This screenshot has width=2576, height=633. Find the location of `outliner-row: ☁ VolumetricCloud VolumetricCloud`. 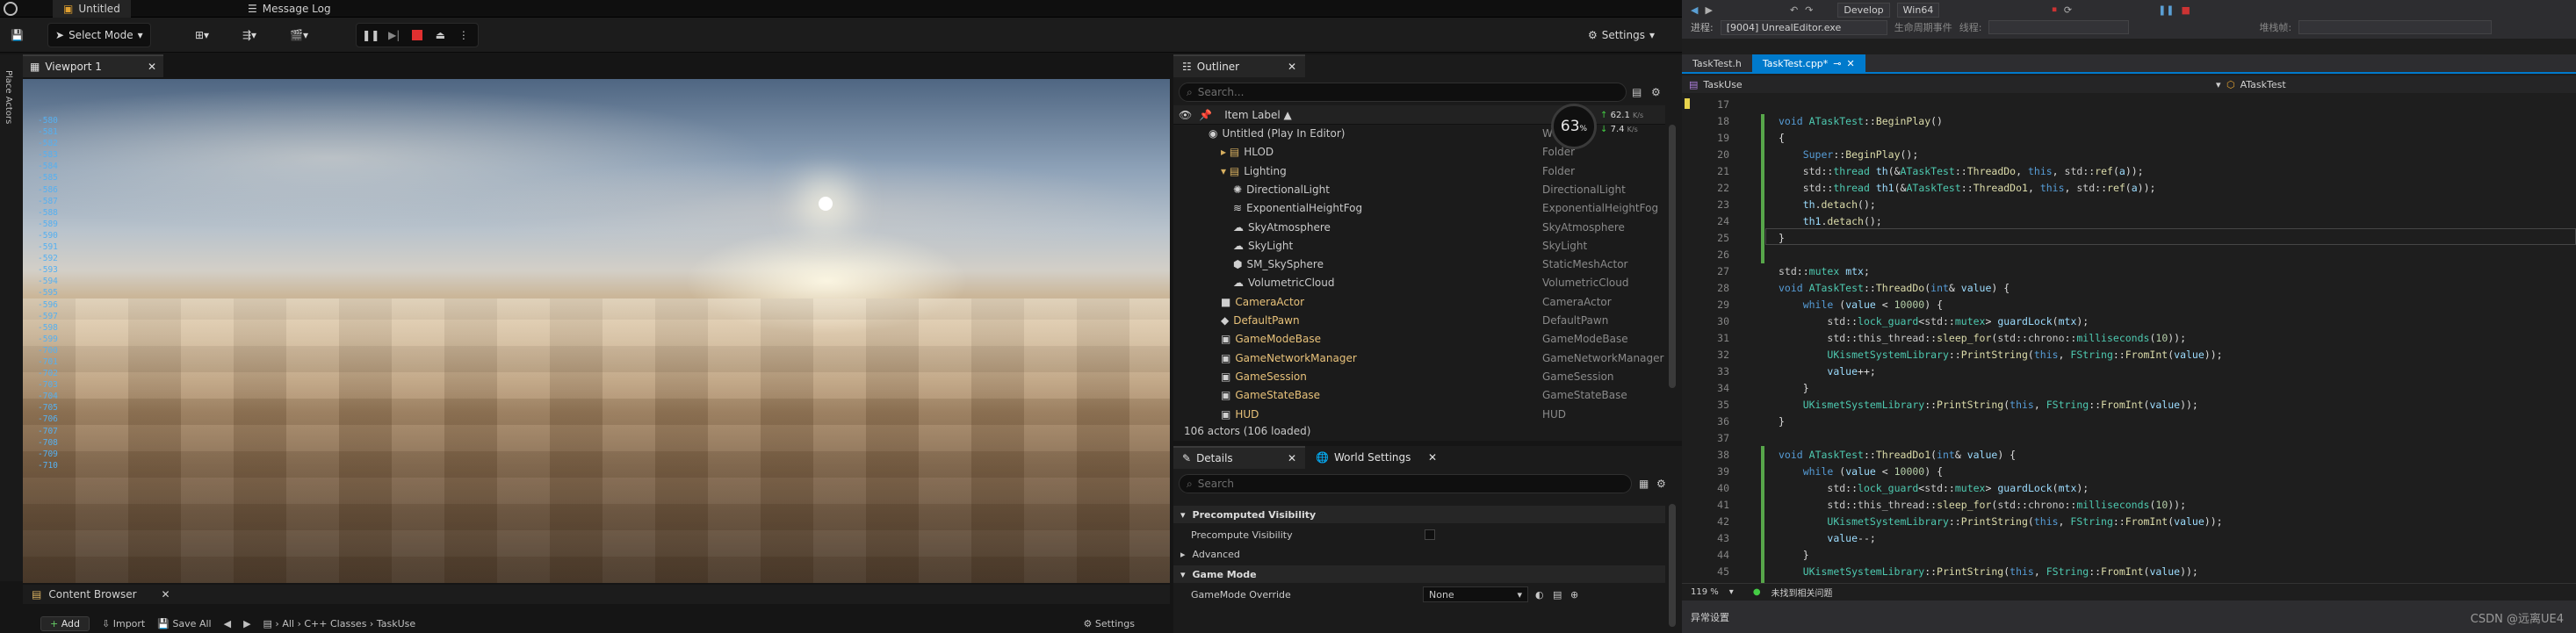

outliner-row: ☁ VolumetricCloud VolumetricCloud is located at coordinates (1419, 282).